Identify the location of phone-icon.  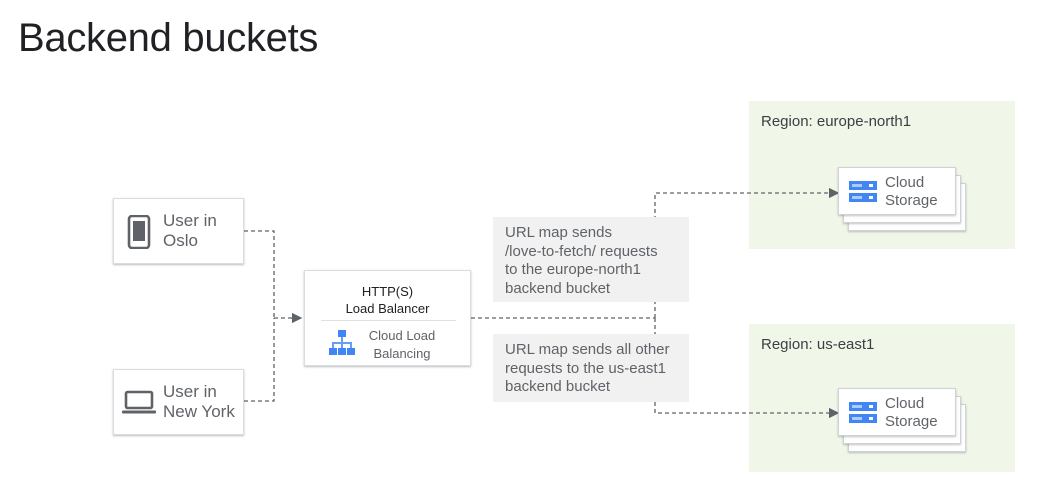
(139, 232).